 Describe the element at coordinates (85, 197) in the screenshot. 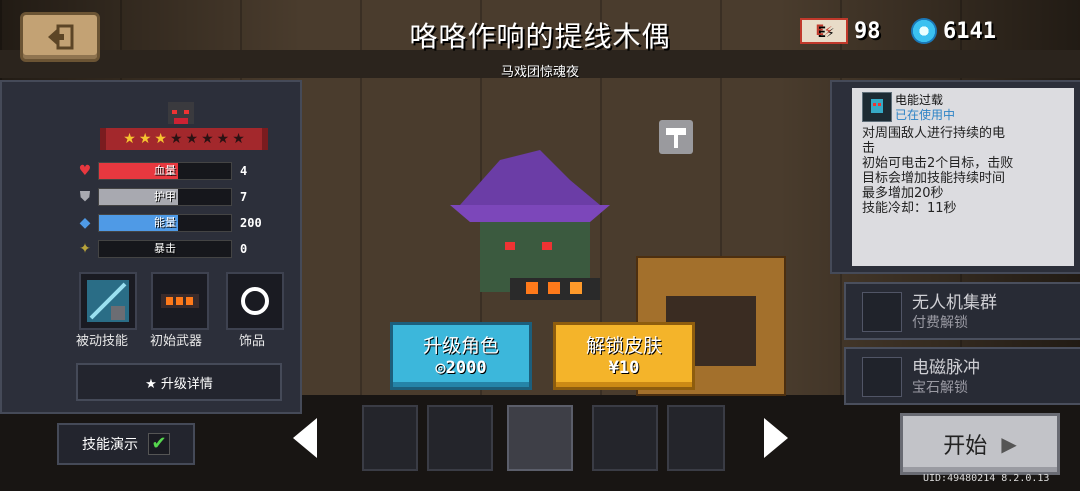

I see `shield-icon: ⛊` at that location.